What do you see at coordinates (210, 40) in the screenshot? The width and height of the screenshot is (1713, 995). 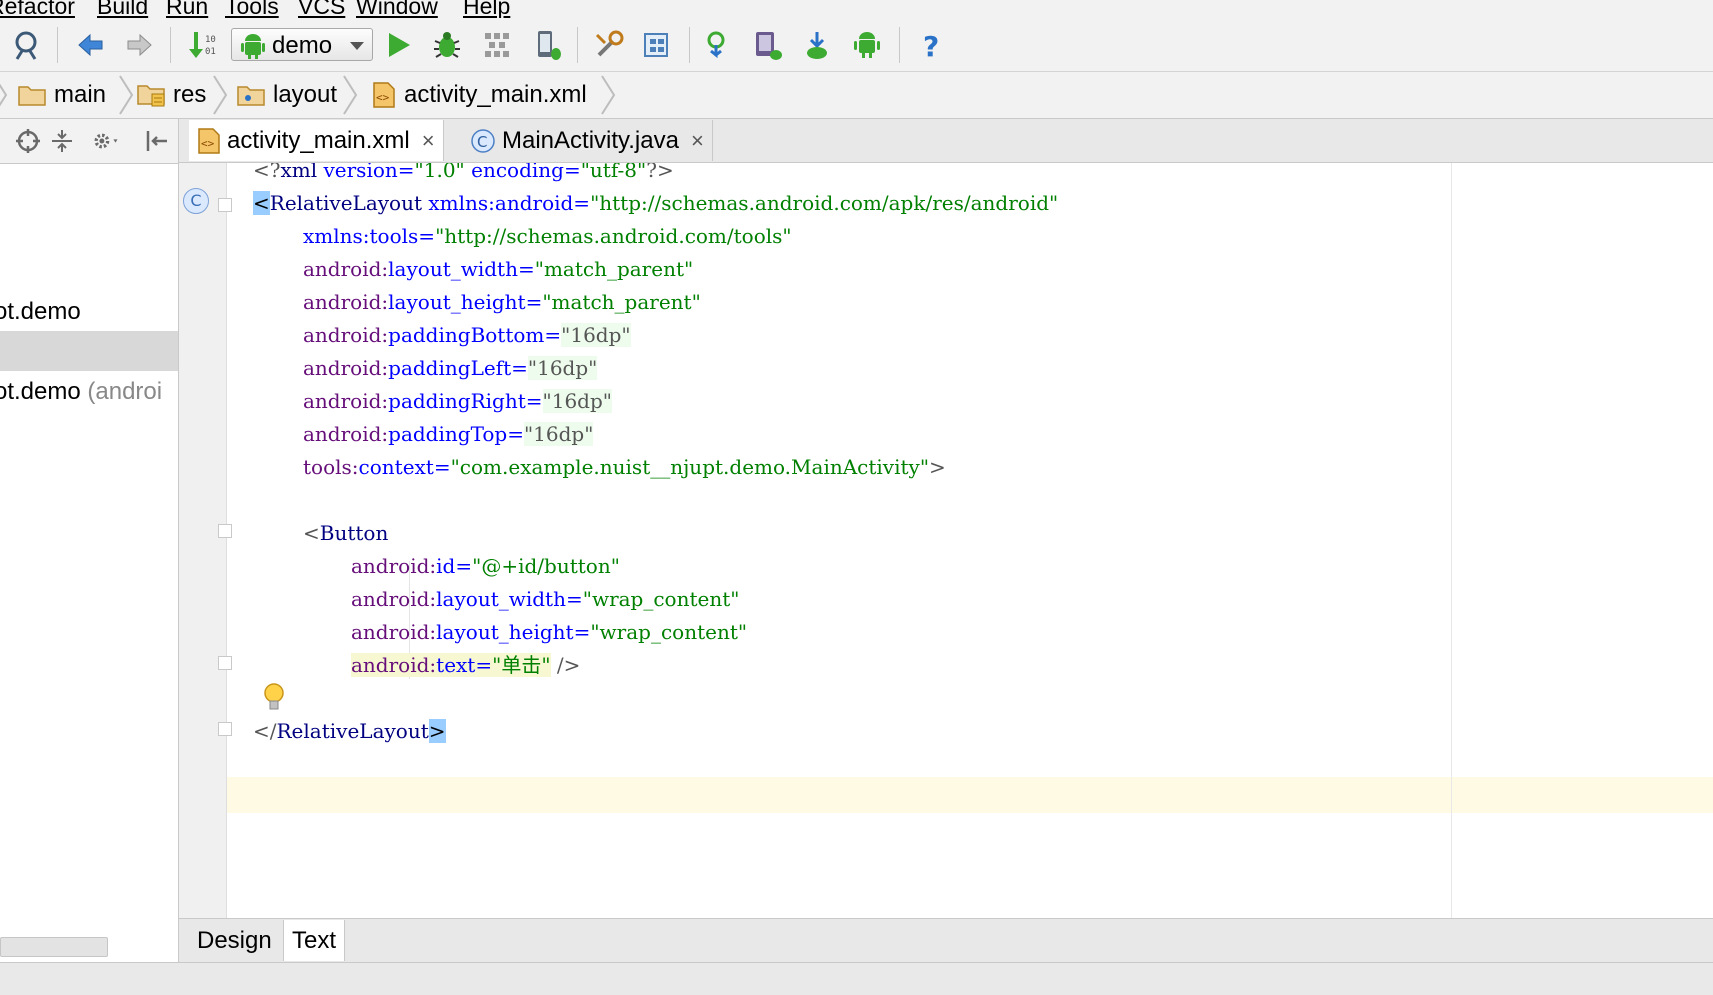 I see `svg-text: 10` at bounding box center [210, 40].